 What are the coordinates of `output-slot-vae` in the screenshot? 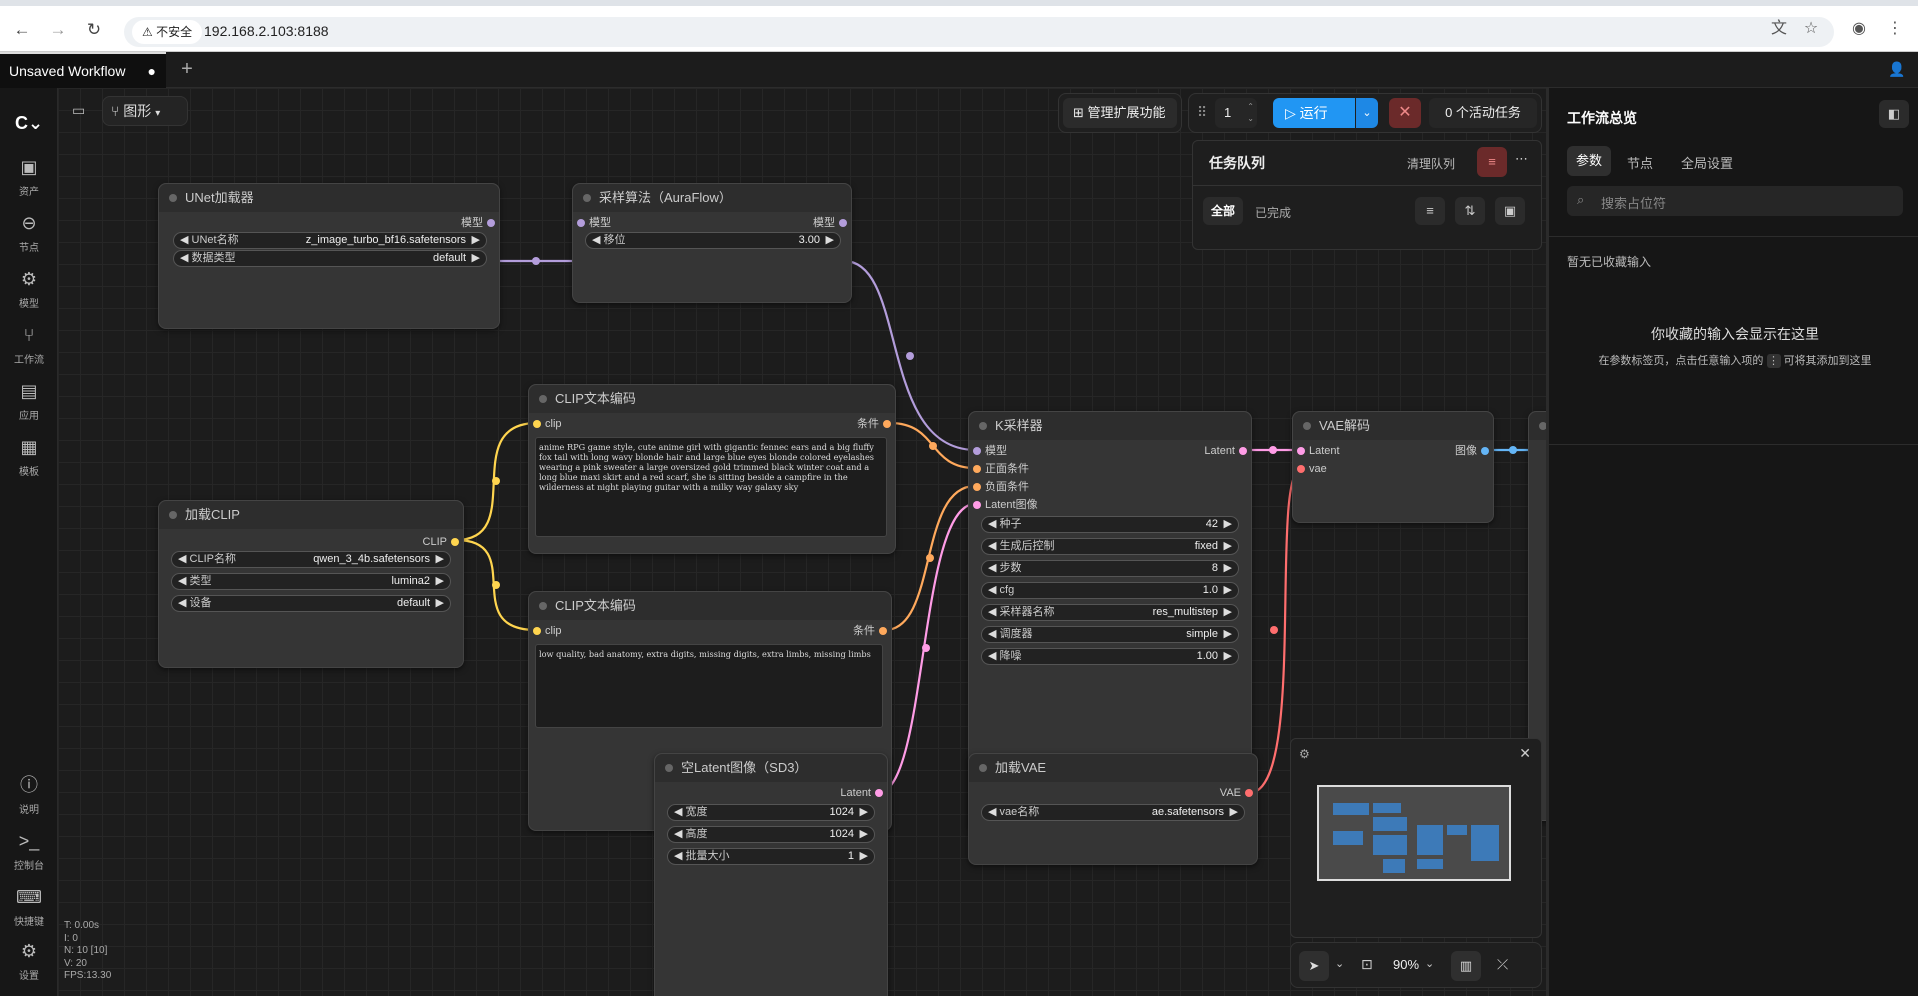 It's located at (1249, 793).